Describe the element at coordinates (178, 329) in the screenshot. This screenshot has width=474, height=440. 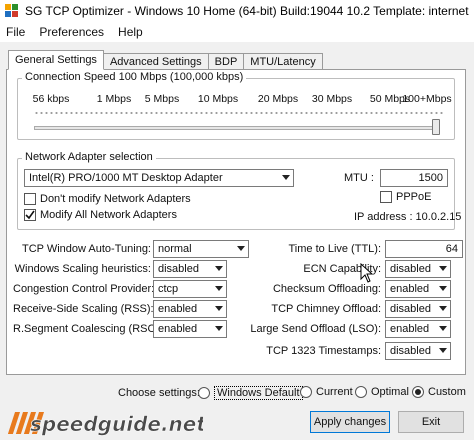
I see `segment-coalescing-value: enabled` at that location.